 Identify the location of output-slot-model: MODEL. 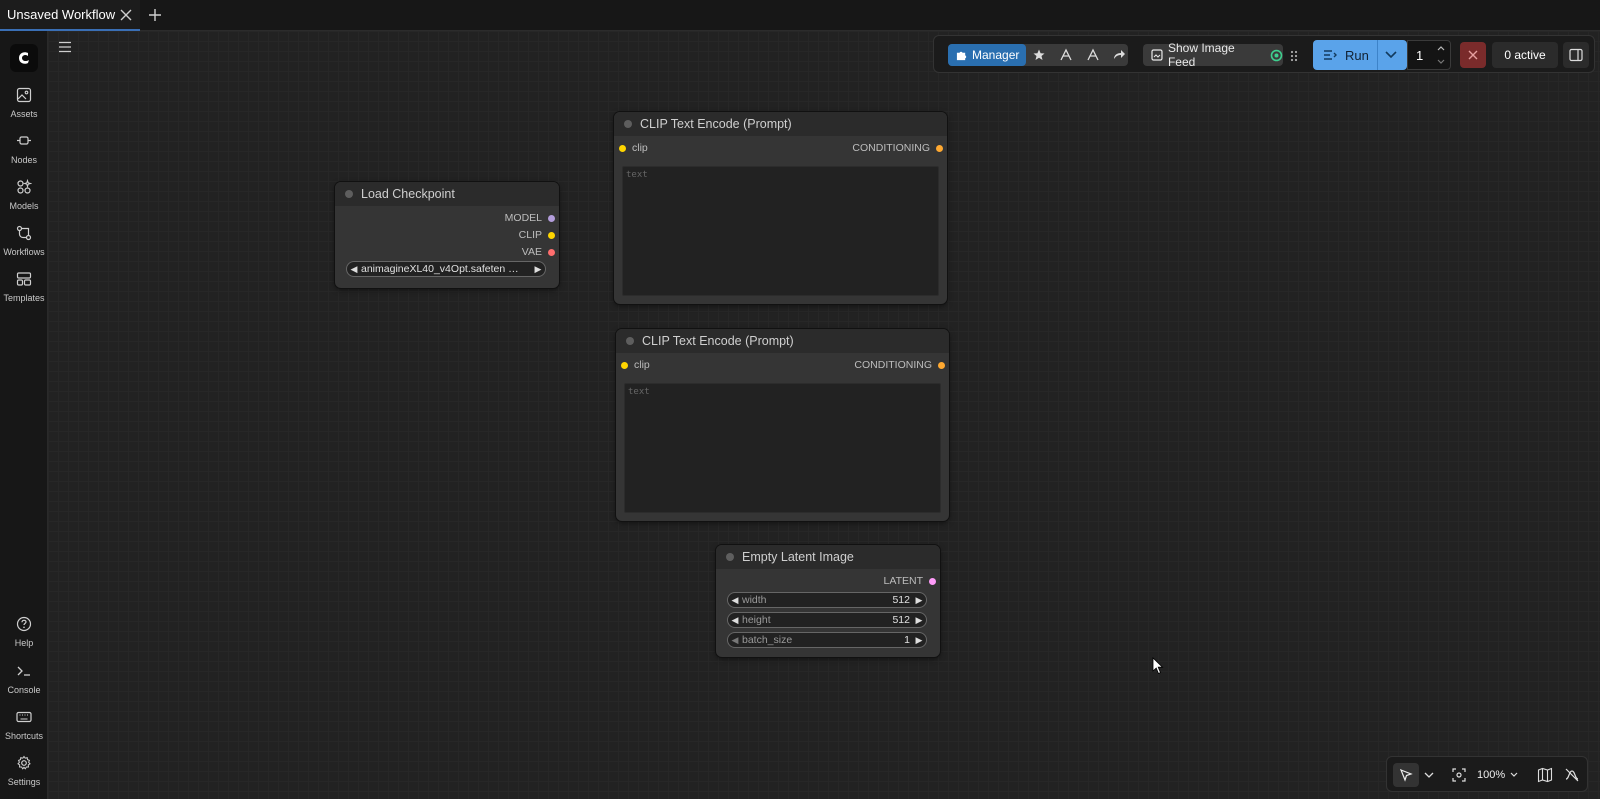
(530, 218).